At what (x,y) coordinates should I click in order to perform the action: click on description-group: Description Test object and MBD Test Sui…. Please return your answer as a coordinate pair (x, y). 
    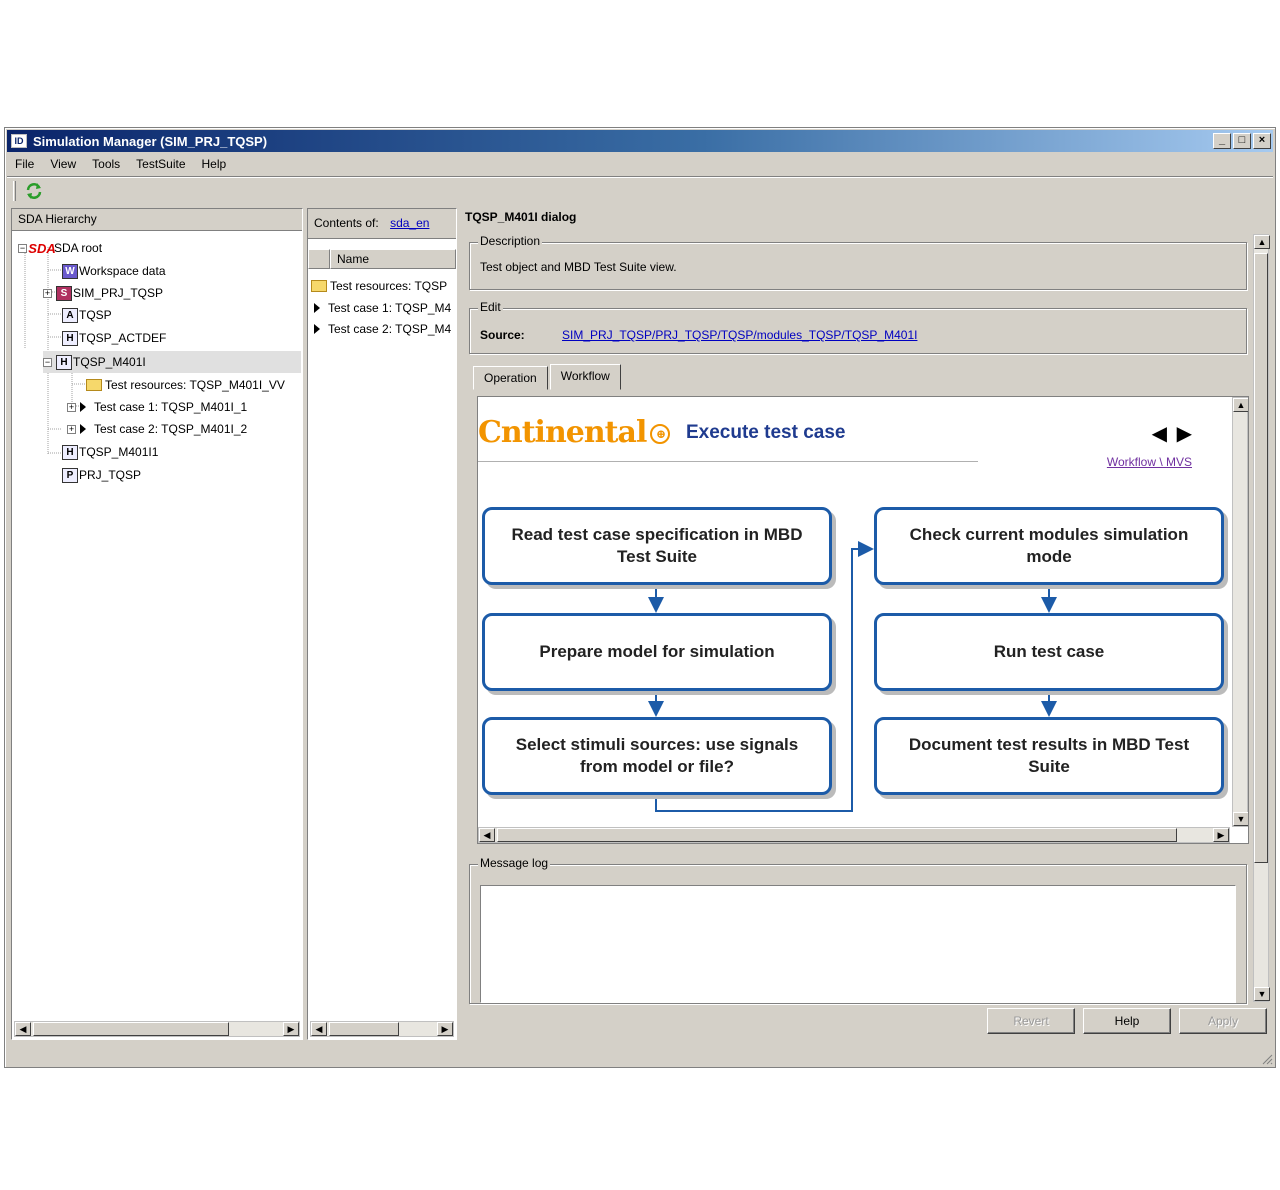
    Looking at the image, I should click on (858, 262).